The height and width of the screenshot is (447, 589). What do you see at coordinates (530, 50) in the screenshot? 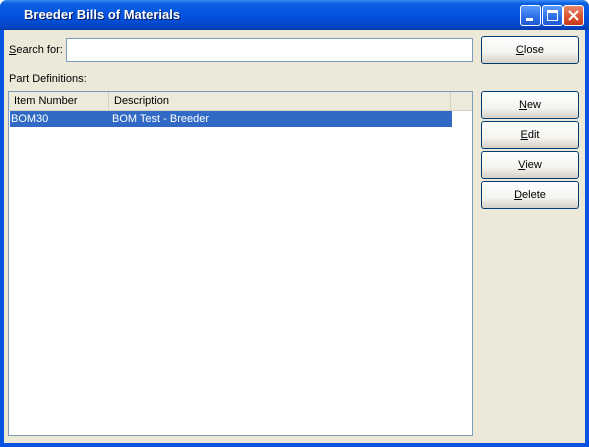
I see `close-button: Close` at bounding box center [530, 50].